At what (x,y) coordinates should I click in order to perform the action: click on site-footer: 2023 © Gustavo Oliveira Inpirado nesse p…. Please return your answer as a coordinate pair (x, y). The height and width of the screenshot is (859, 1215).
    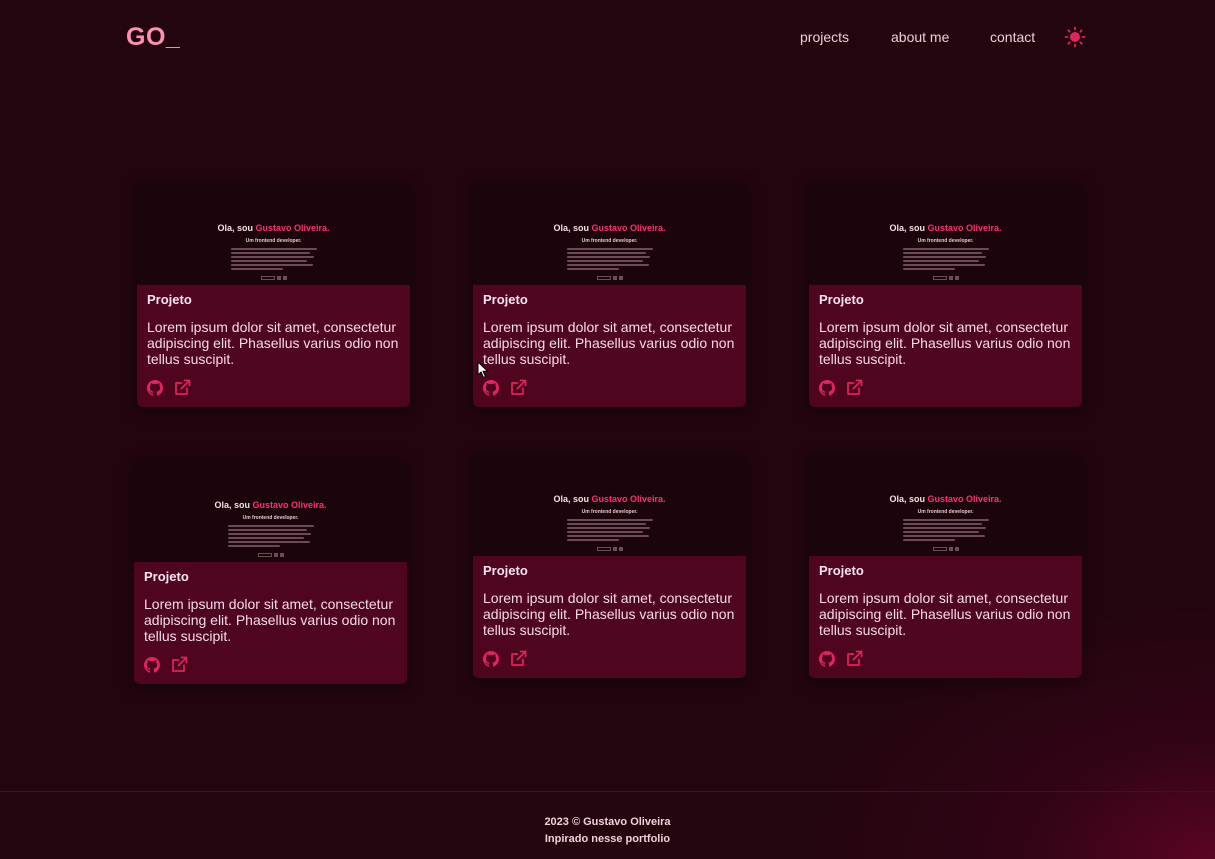
    Looking at the image, I should click on (607, 825).